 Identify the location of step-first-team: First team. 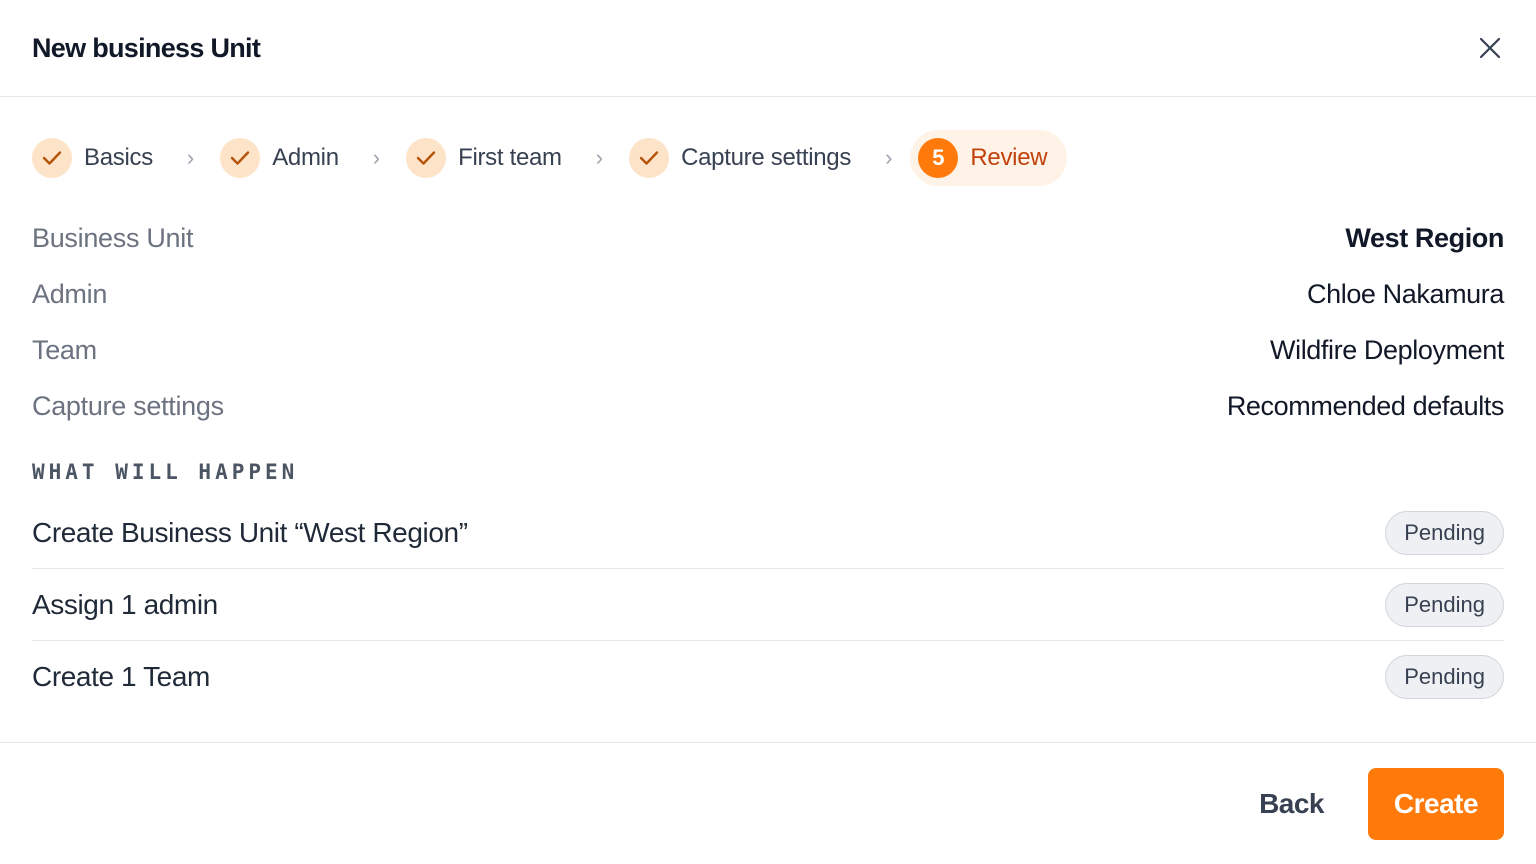
(484, 158).